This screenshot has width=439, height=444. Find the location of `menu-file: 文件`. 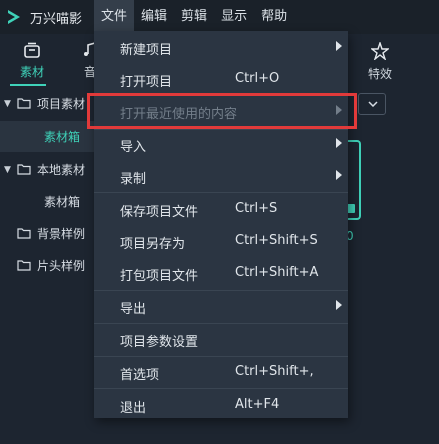

menu-file: 文件 is located at coordinates (114, 17).